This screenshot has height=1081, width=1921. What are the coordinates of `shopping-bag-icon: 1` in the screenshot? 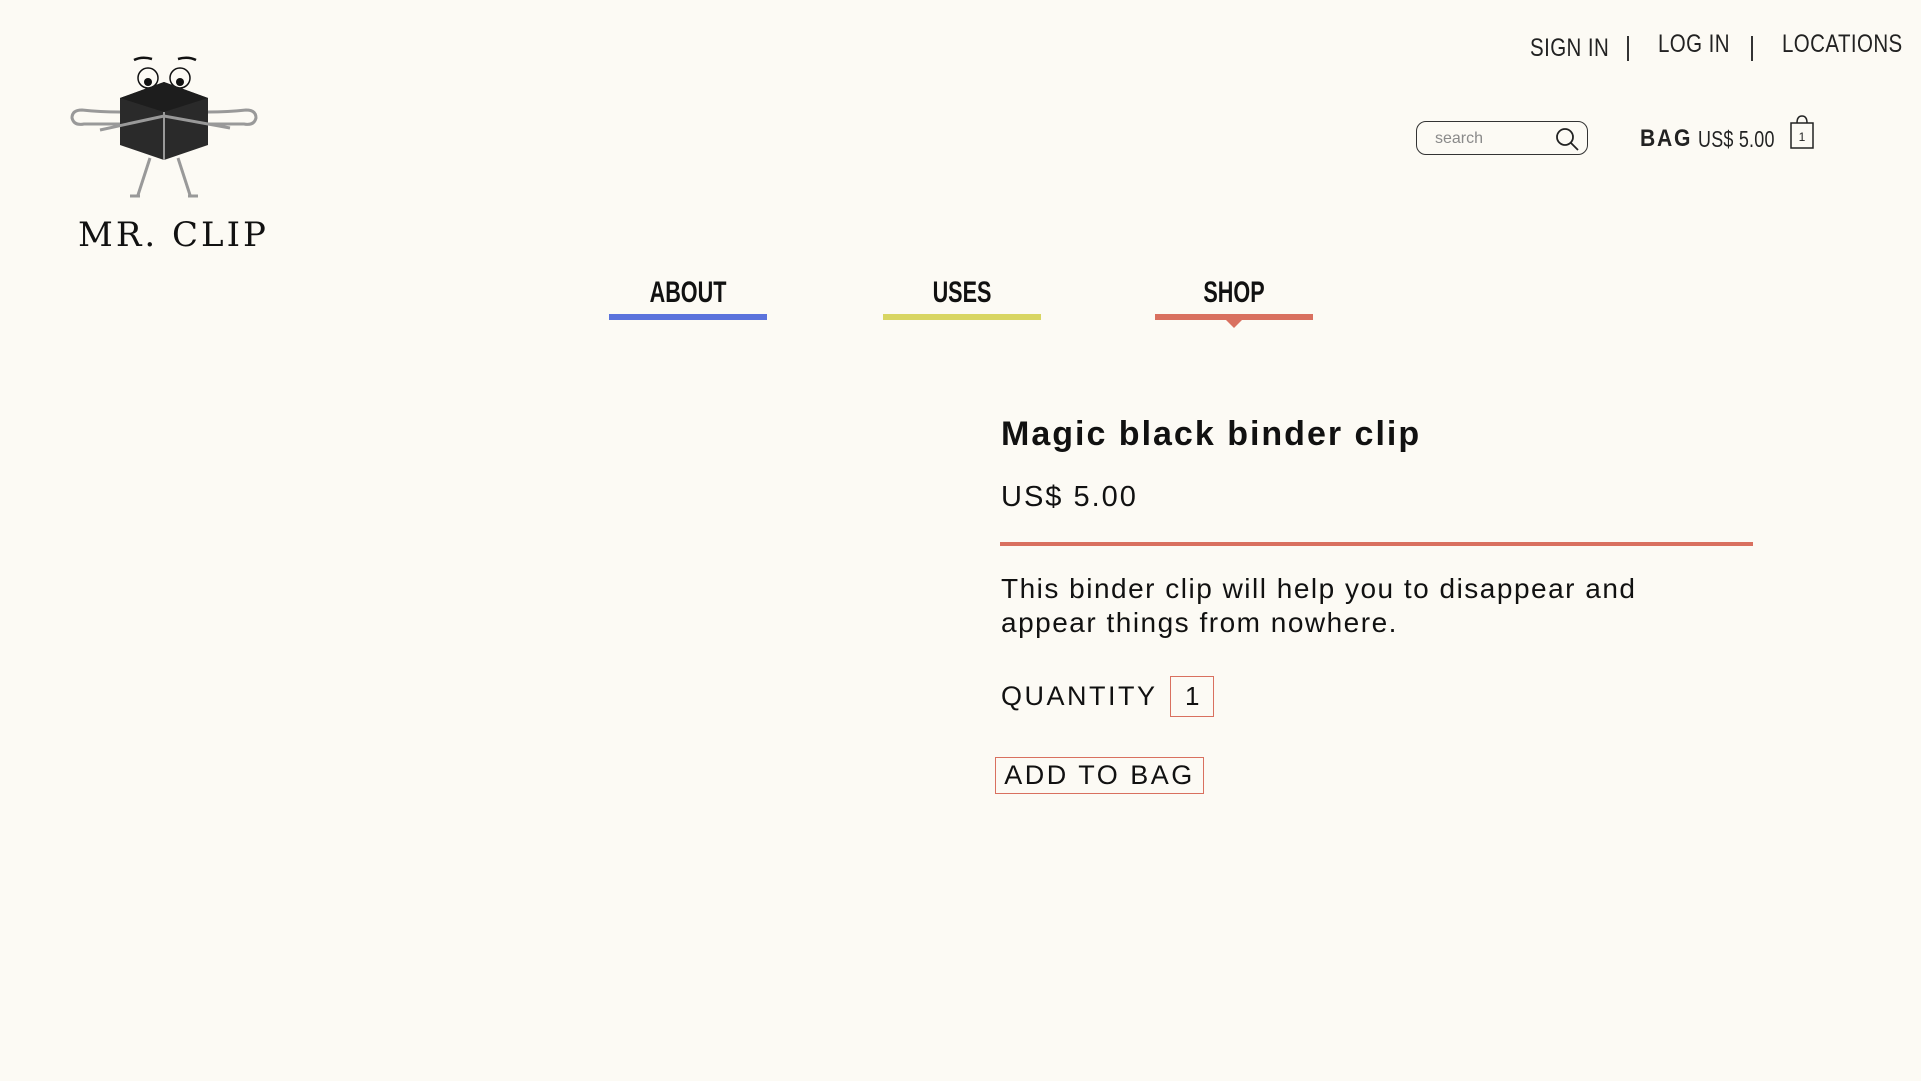 It's located at (1802, 132).